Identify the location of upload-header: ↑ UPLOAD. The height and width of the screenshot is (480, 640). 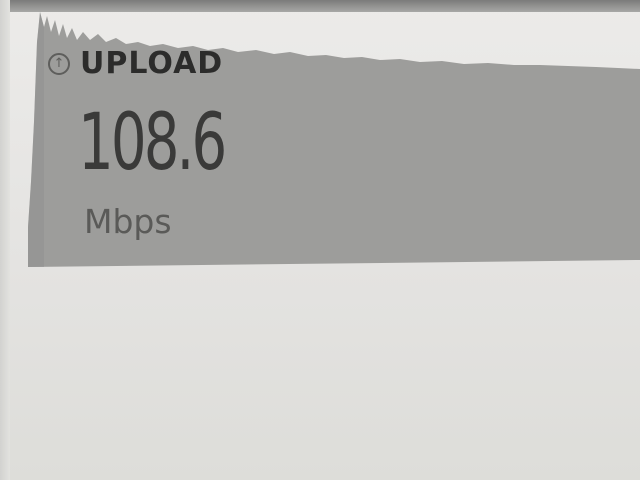
(135, 63).